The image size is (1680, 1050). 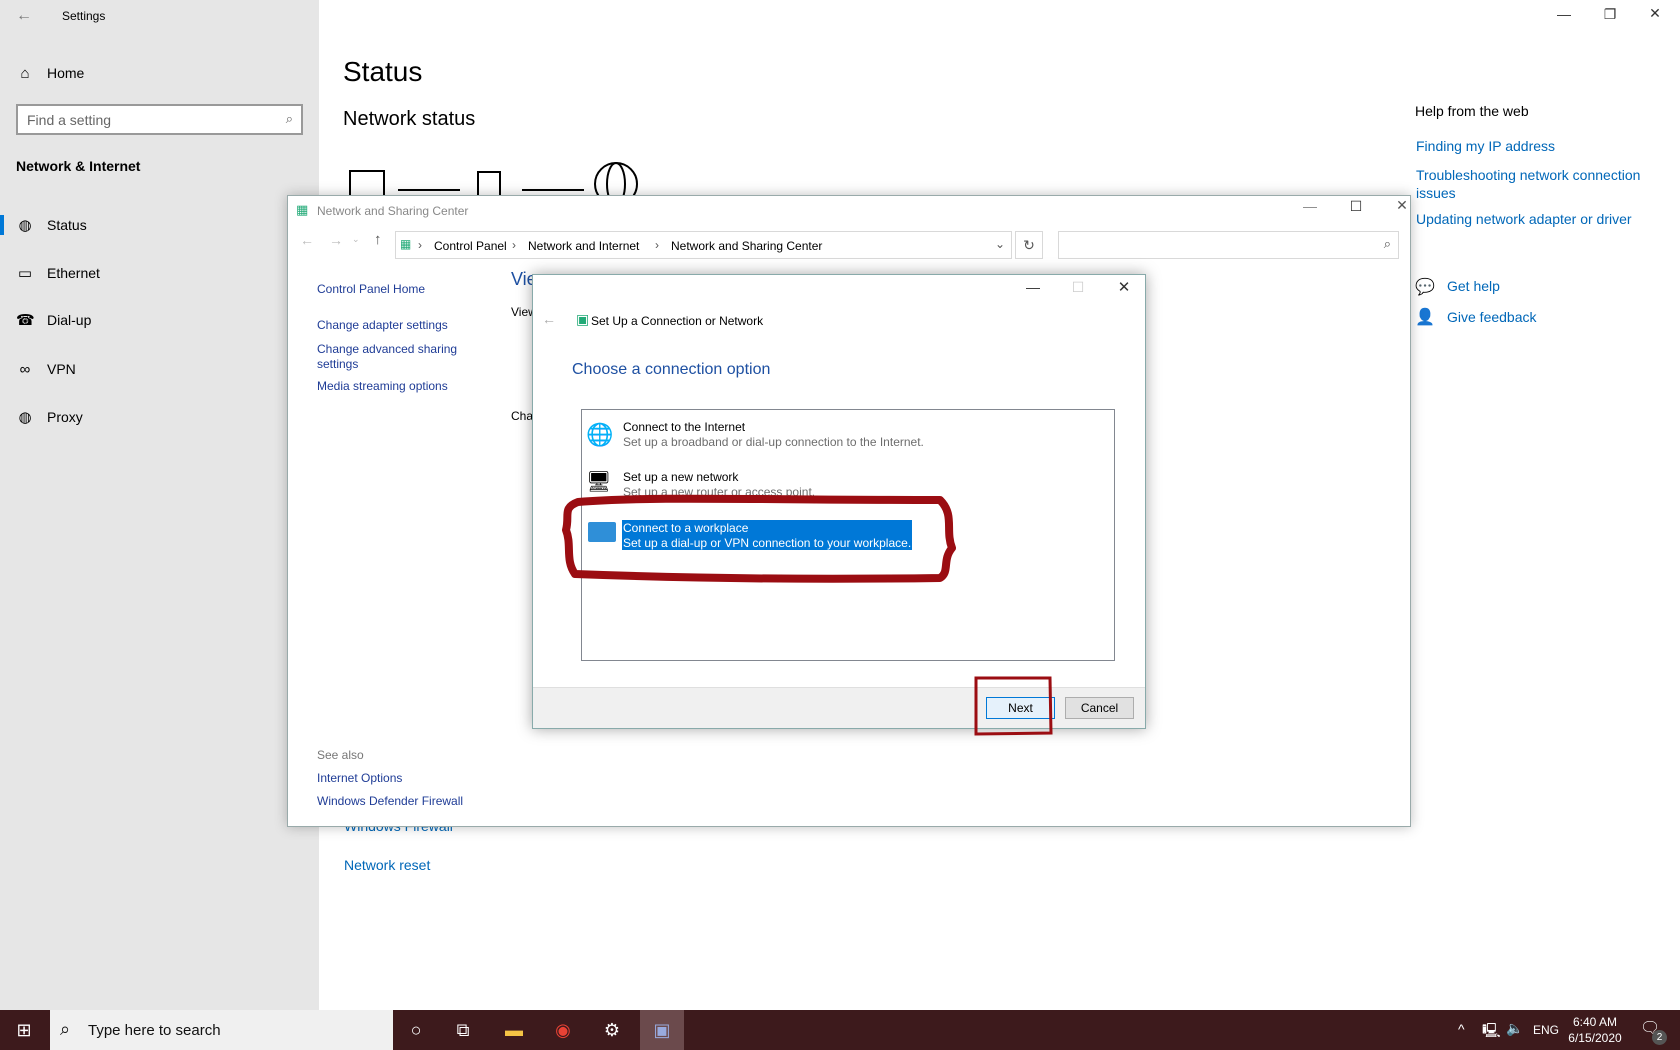 I want to click on refresh-button: ↻, so click(x=1029, y=245).